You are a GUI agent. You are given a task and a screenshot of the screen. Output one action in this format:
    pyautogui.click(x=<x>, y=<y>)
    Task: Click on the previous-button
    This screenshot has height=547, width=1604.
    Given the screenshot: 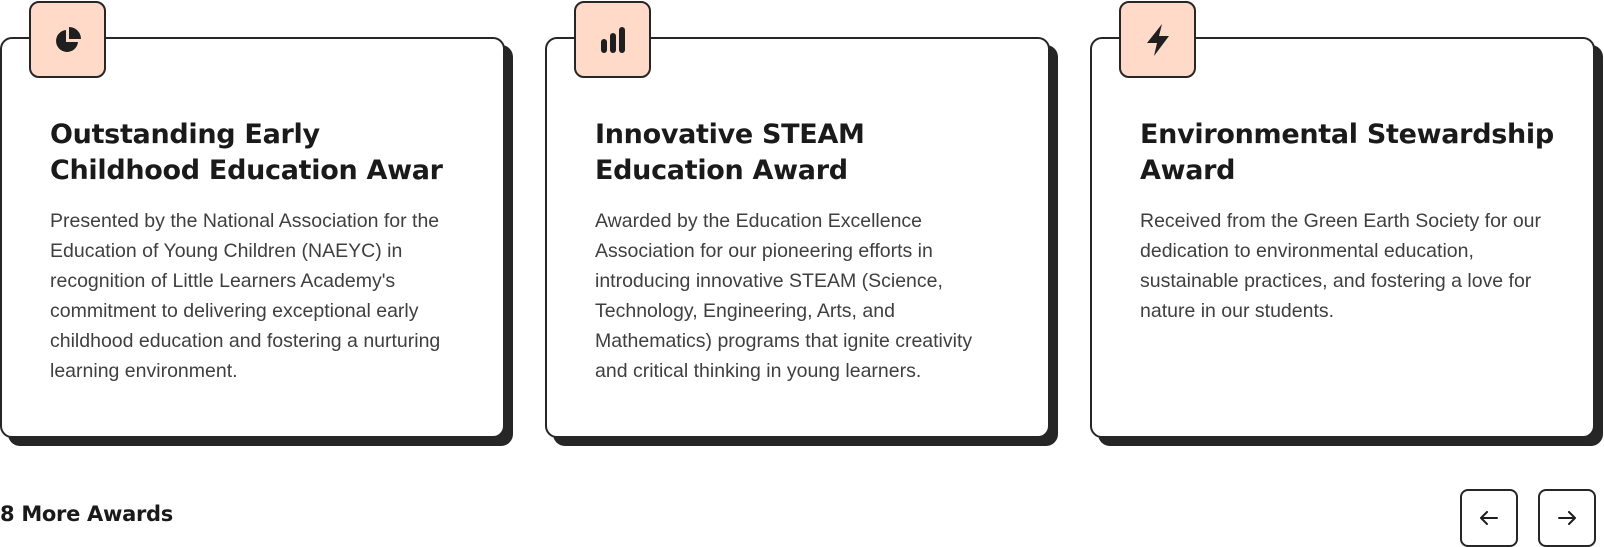 What is the action you would take?
    pyautogui.click(x=1489, y=518)
    